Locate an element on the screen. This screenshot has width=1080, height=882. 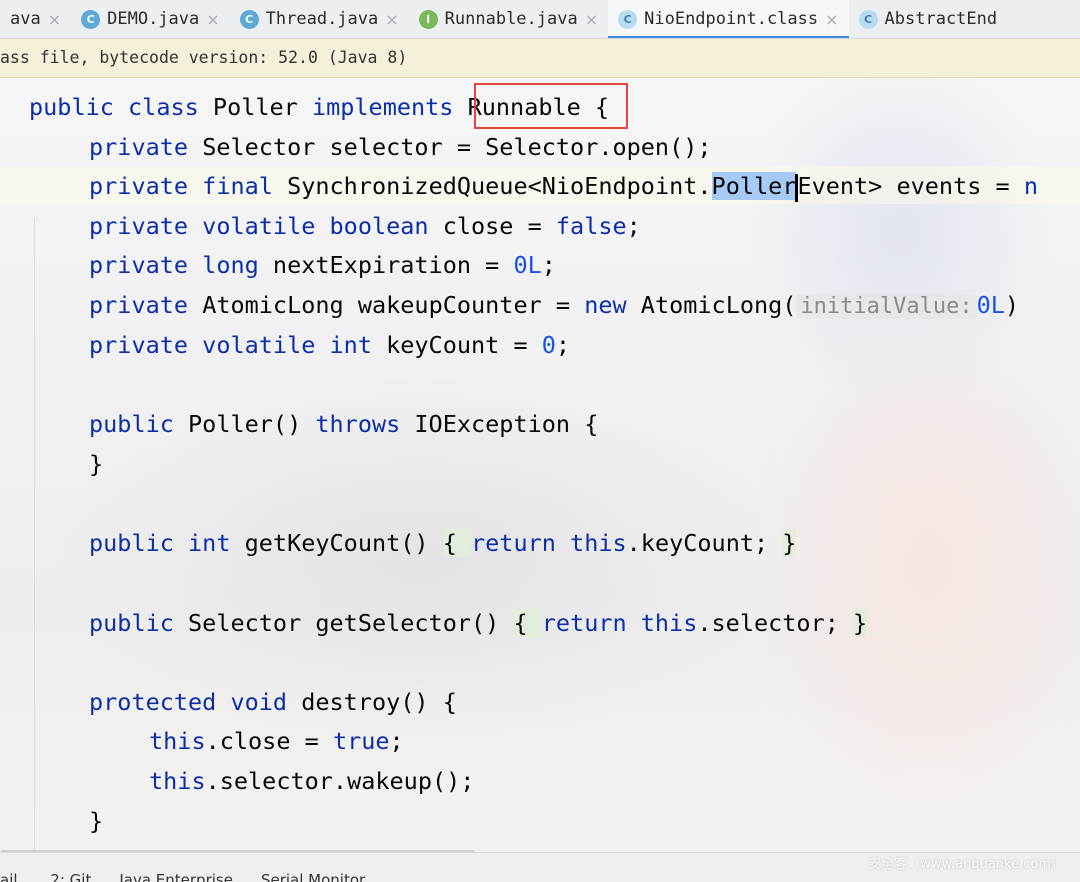
code-text: .selector.wakeup(); is located at coordinates (340, 781).